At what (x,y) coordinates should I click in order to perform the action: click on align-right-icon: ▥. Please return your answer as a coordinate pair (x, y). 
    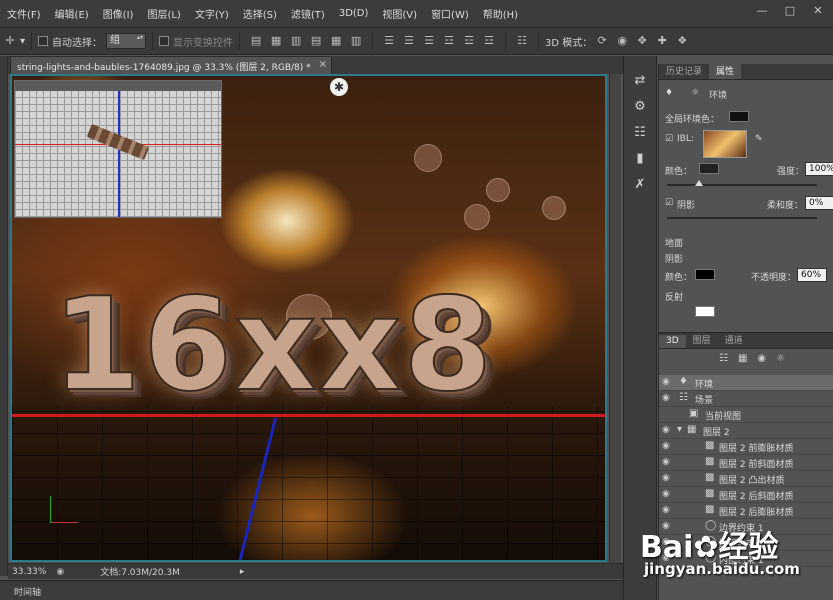
    Looking at the image, I should click on (356, 41).